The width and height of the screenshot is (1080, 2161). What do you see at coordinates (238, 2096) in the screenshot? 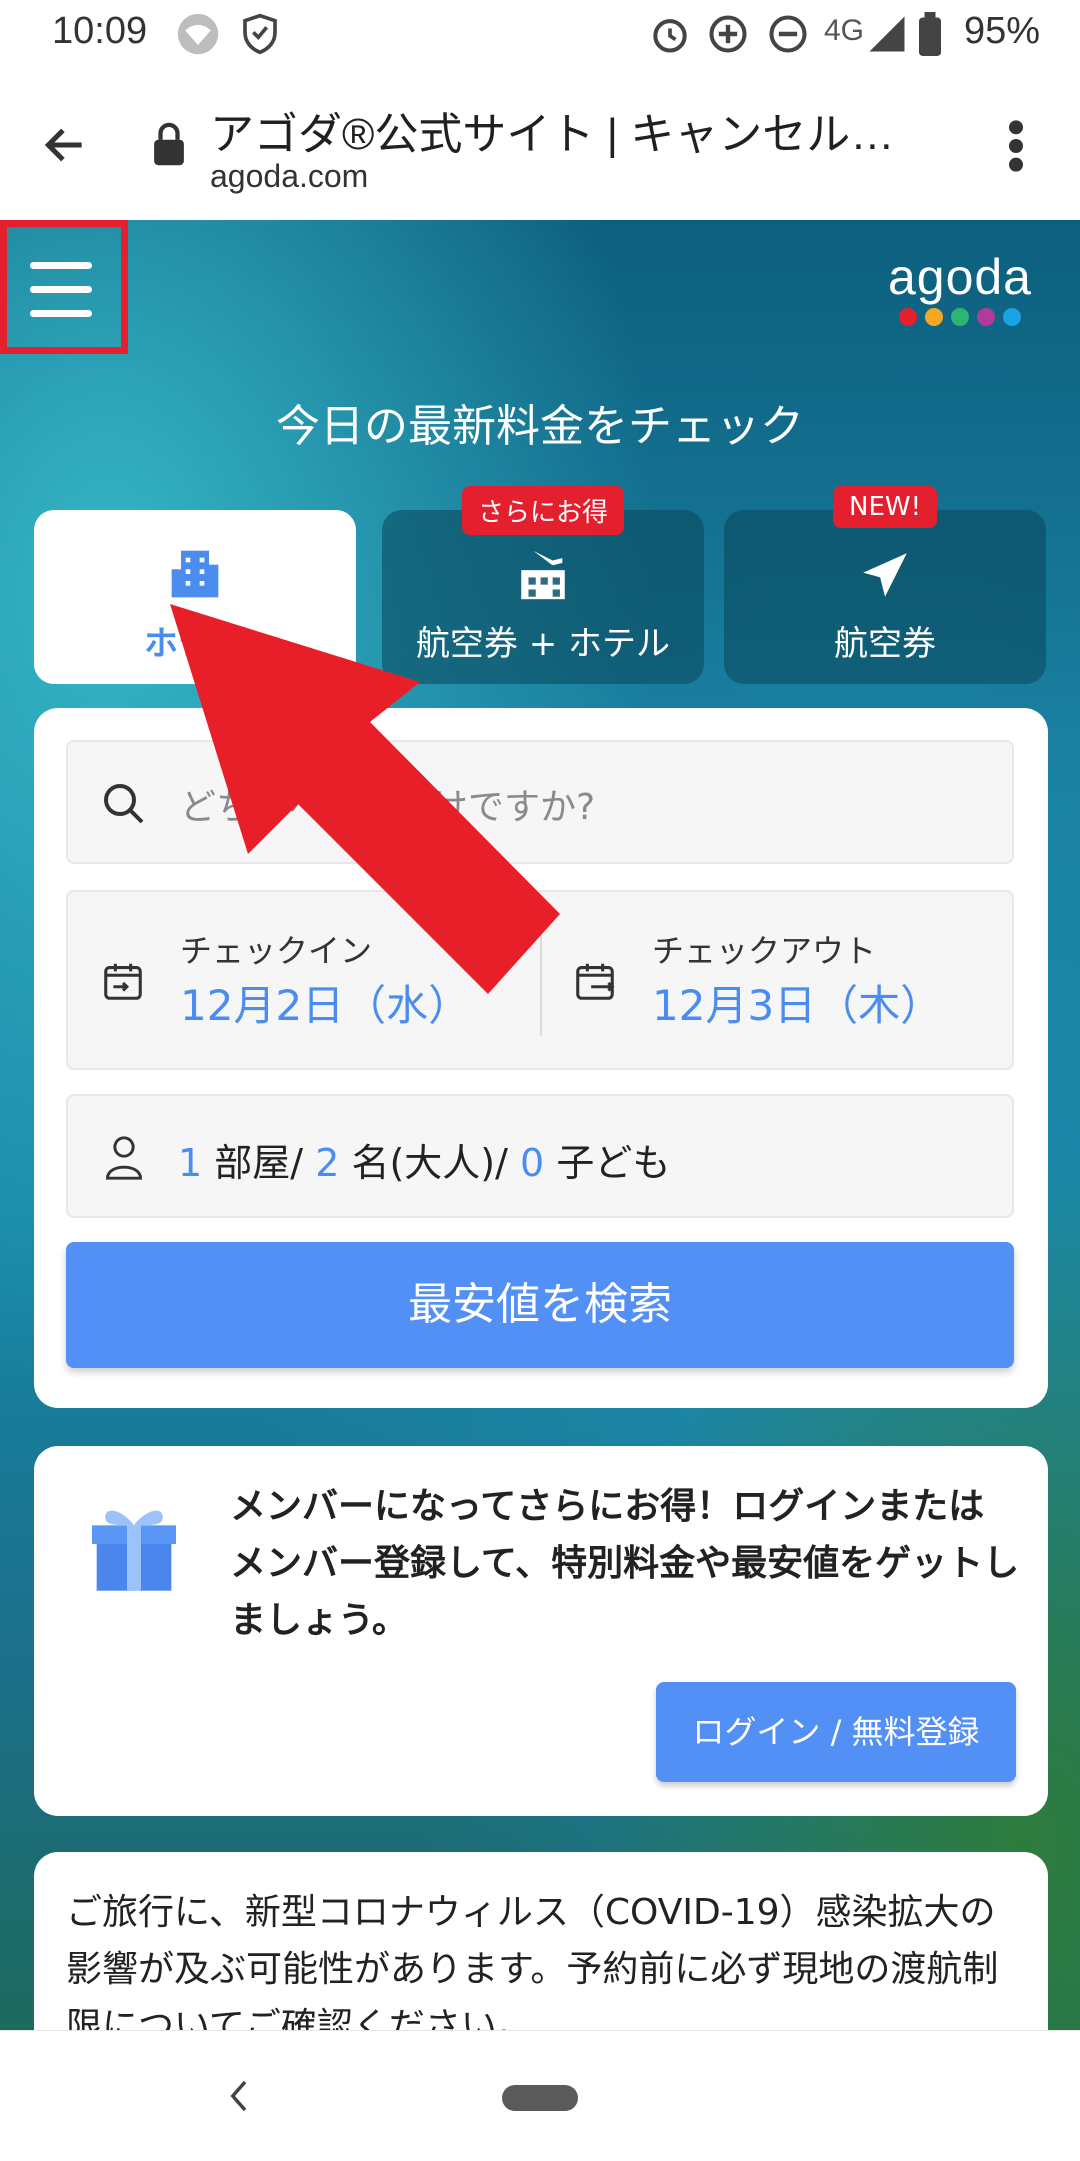
I see `nav-back-icon` at bounding box center [238, 2096].